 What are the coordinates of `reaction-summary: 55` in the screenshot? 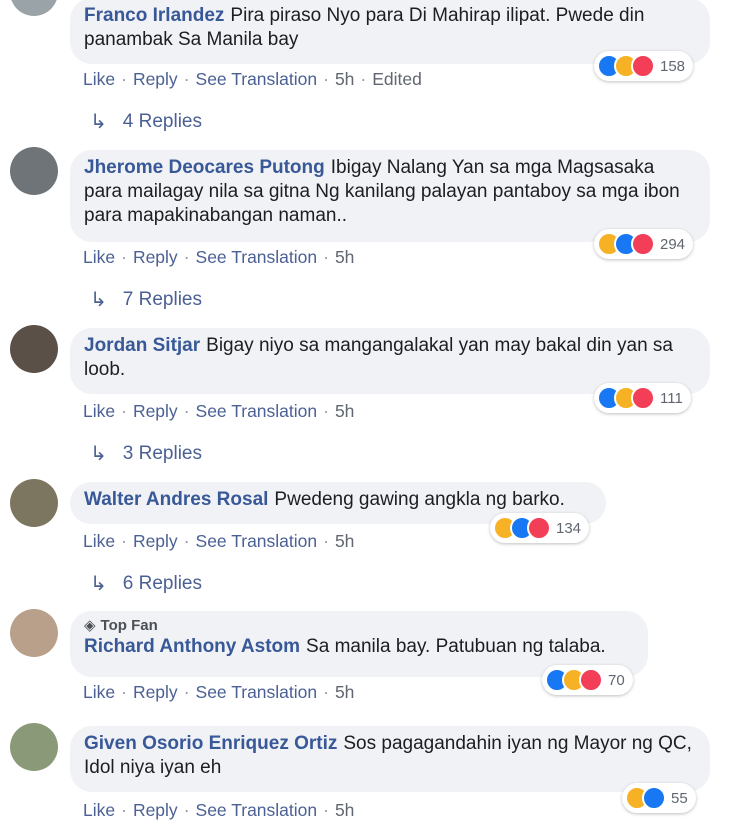 It's located at (659, 798).